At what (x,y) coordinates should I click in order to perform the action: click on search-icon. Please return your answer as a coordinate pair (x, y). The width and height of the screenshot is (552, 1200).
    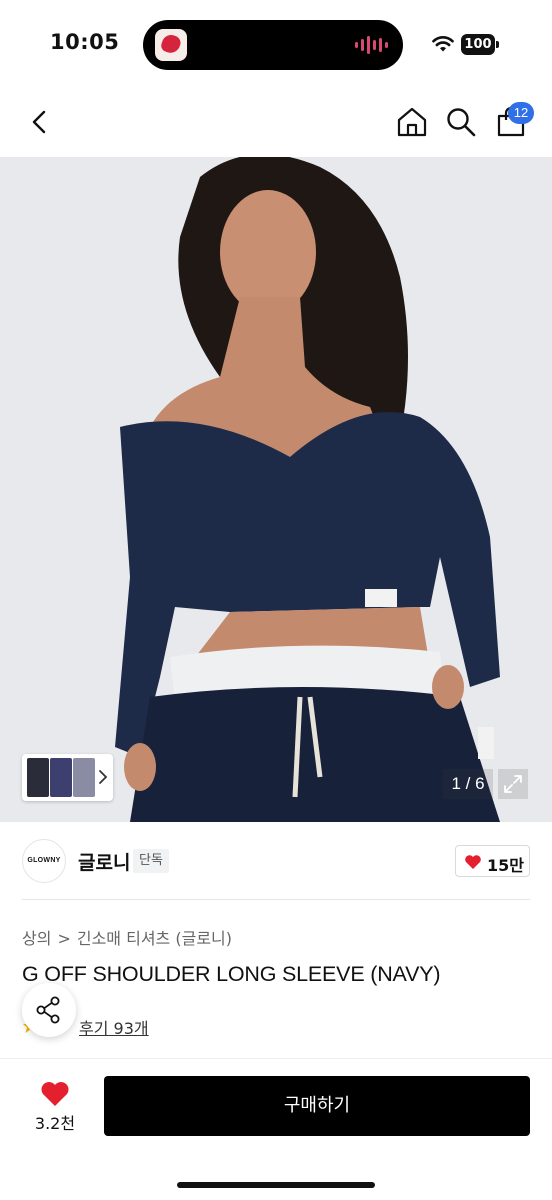
    Looking at the image, I should click on (461, 122).